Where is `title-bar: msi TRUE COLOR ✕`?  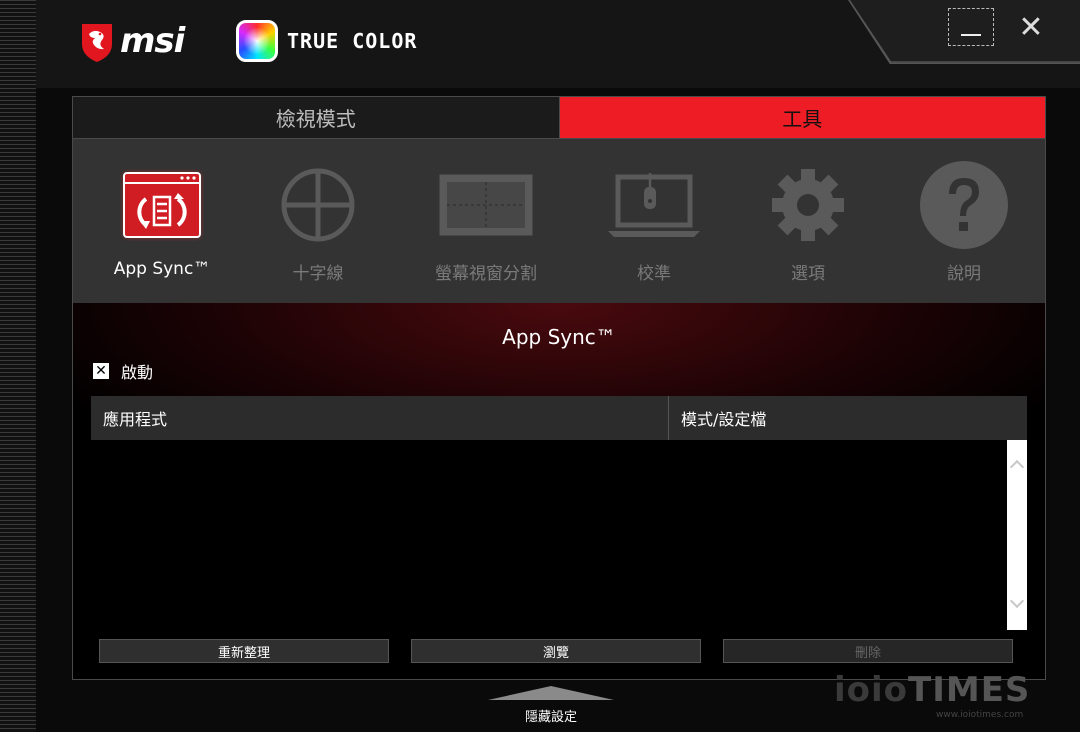
title-bar: msi TRUE COLOR ✕ is located at coordinates (558, 44).